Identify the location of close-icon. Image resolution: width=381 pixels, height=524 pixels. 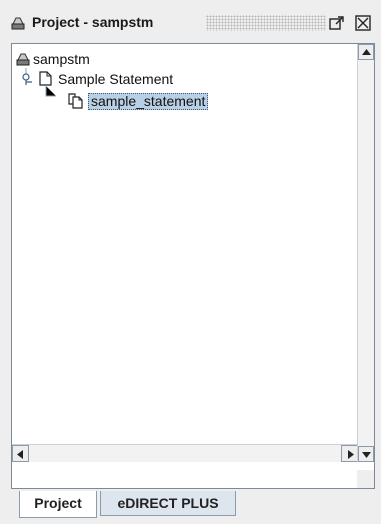
(363, 23).